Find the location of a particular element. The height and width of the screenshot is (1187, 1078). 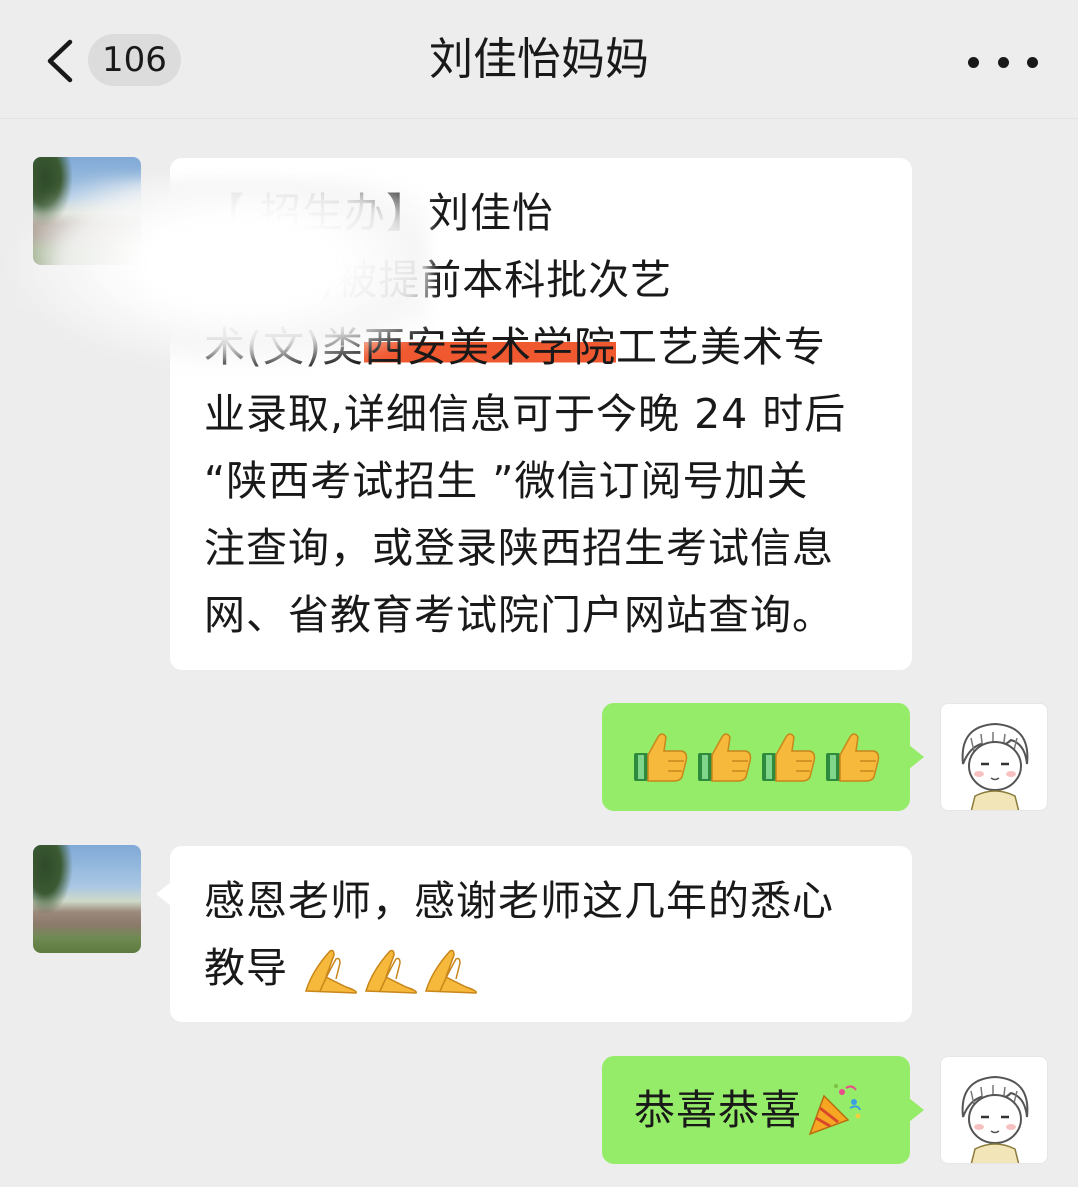

message-bubble-thumbs-up is located at coordinates (763, 757).